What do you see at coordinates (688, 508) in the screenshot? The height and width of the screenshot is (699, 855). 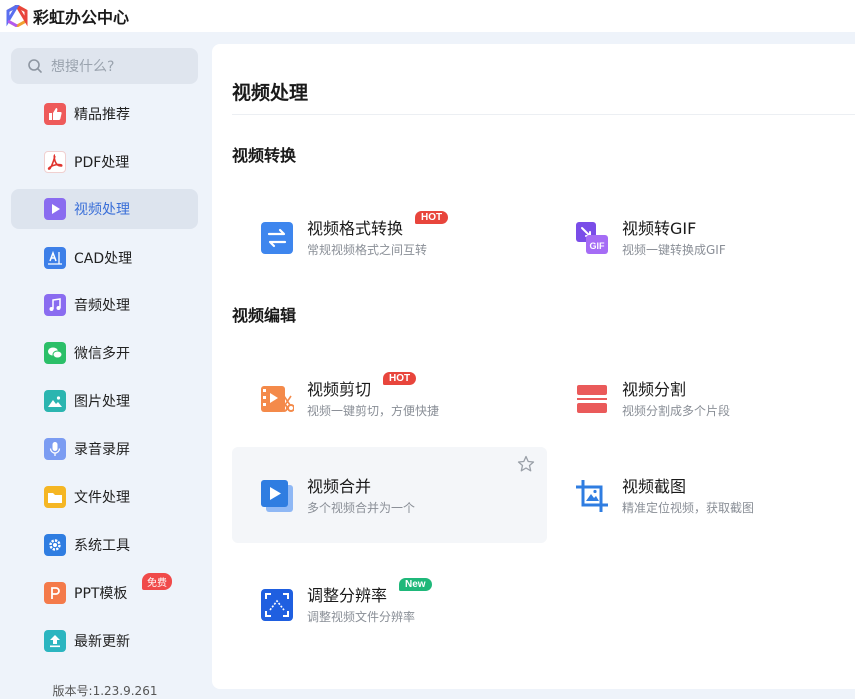 I see `card-desc: 精准定位视频，获取截图` at bounding box center [688, 508].